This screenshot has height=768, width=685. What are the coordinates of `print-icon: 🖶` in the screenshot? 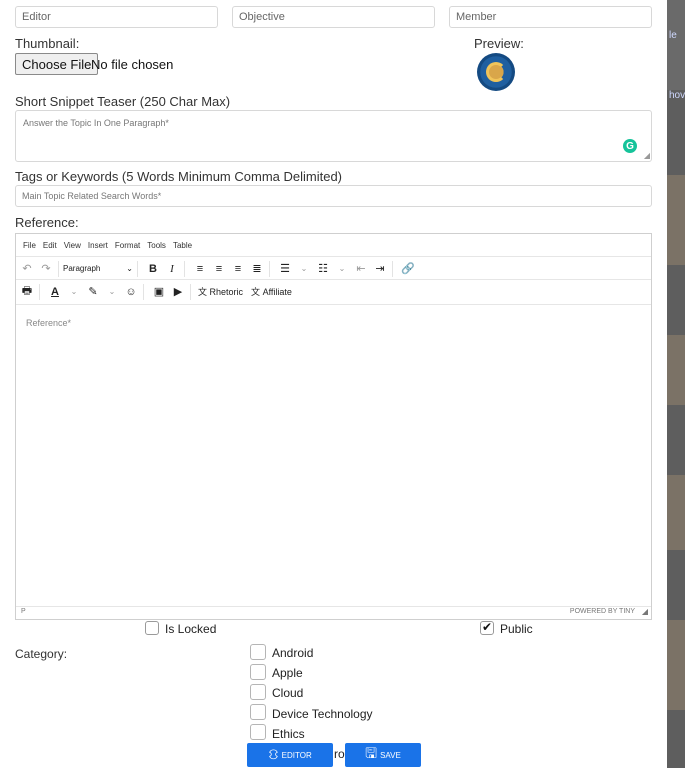 It's located at (27, 292).